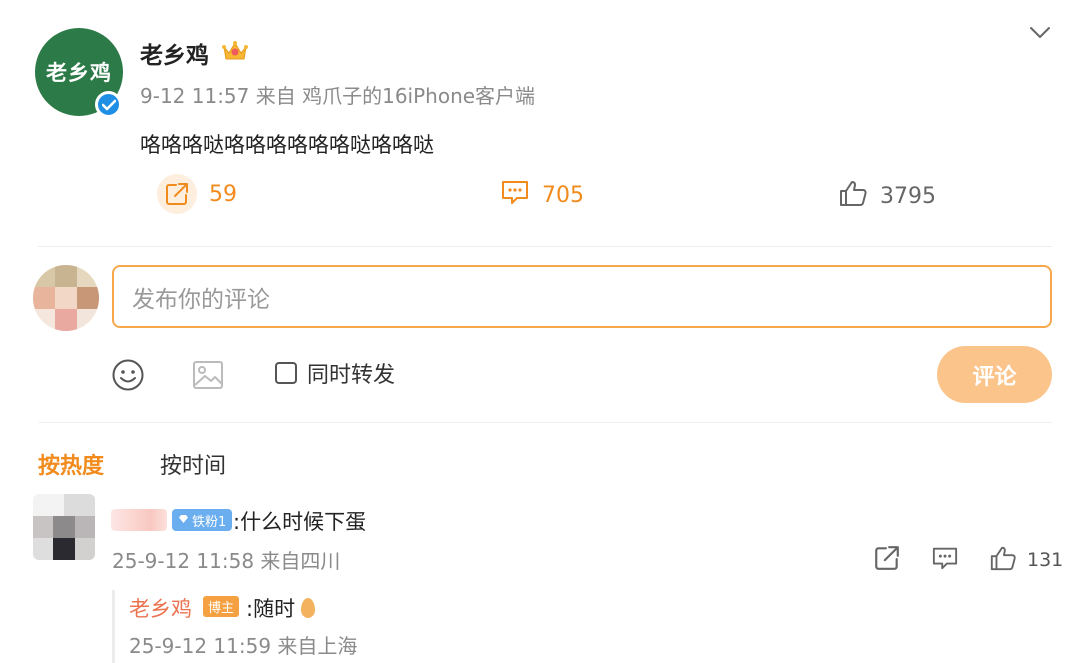 The image size is (1080, 663). What do you see at coordinates (113, 626) in the screenshot?
I see `reply-thread-line` at bounding box center [113, 626].